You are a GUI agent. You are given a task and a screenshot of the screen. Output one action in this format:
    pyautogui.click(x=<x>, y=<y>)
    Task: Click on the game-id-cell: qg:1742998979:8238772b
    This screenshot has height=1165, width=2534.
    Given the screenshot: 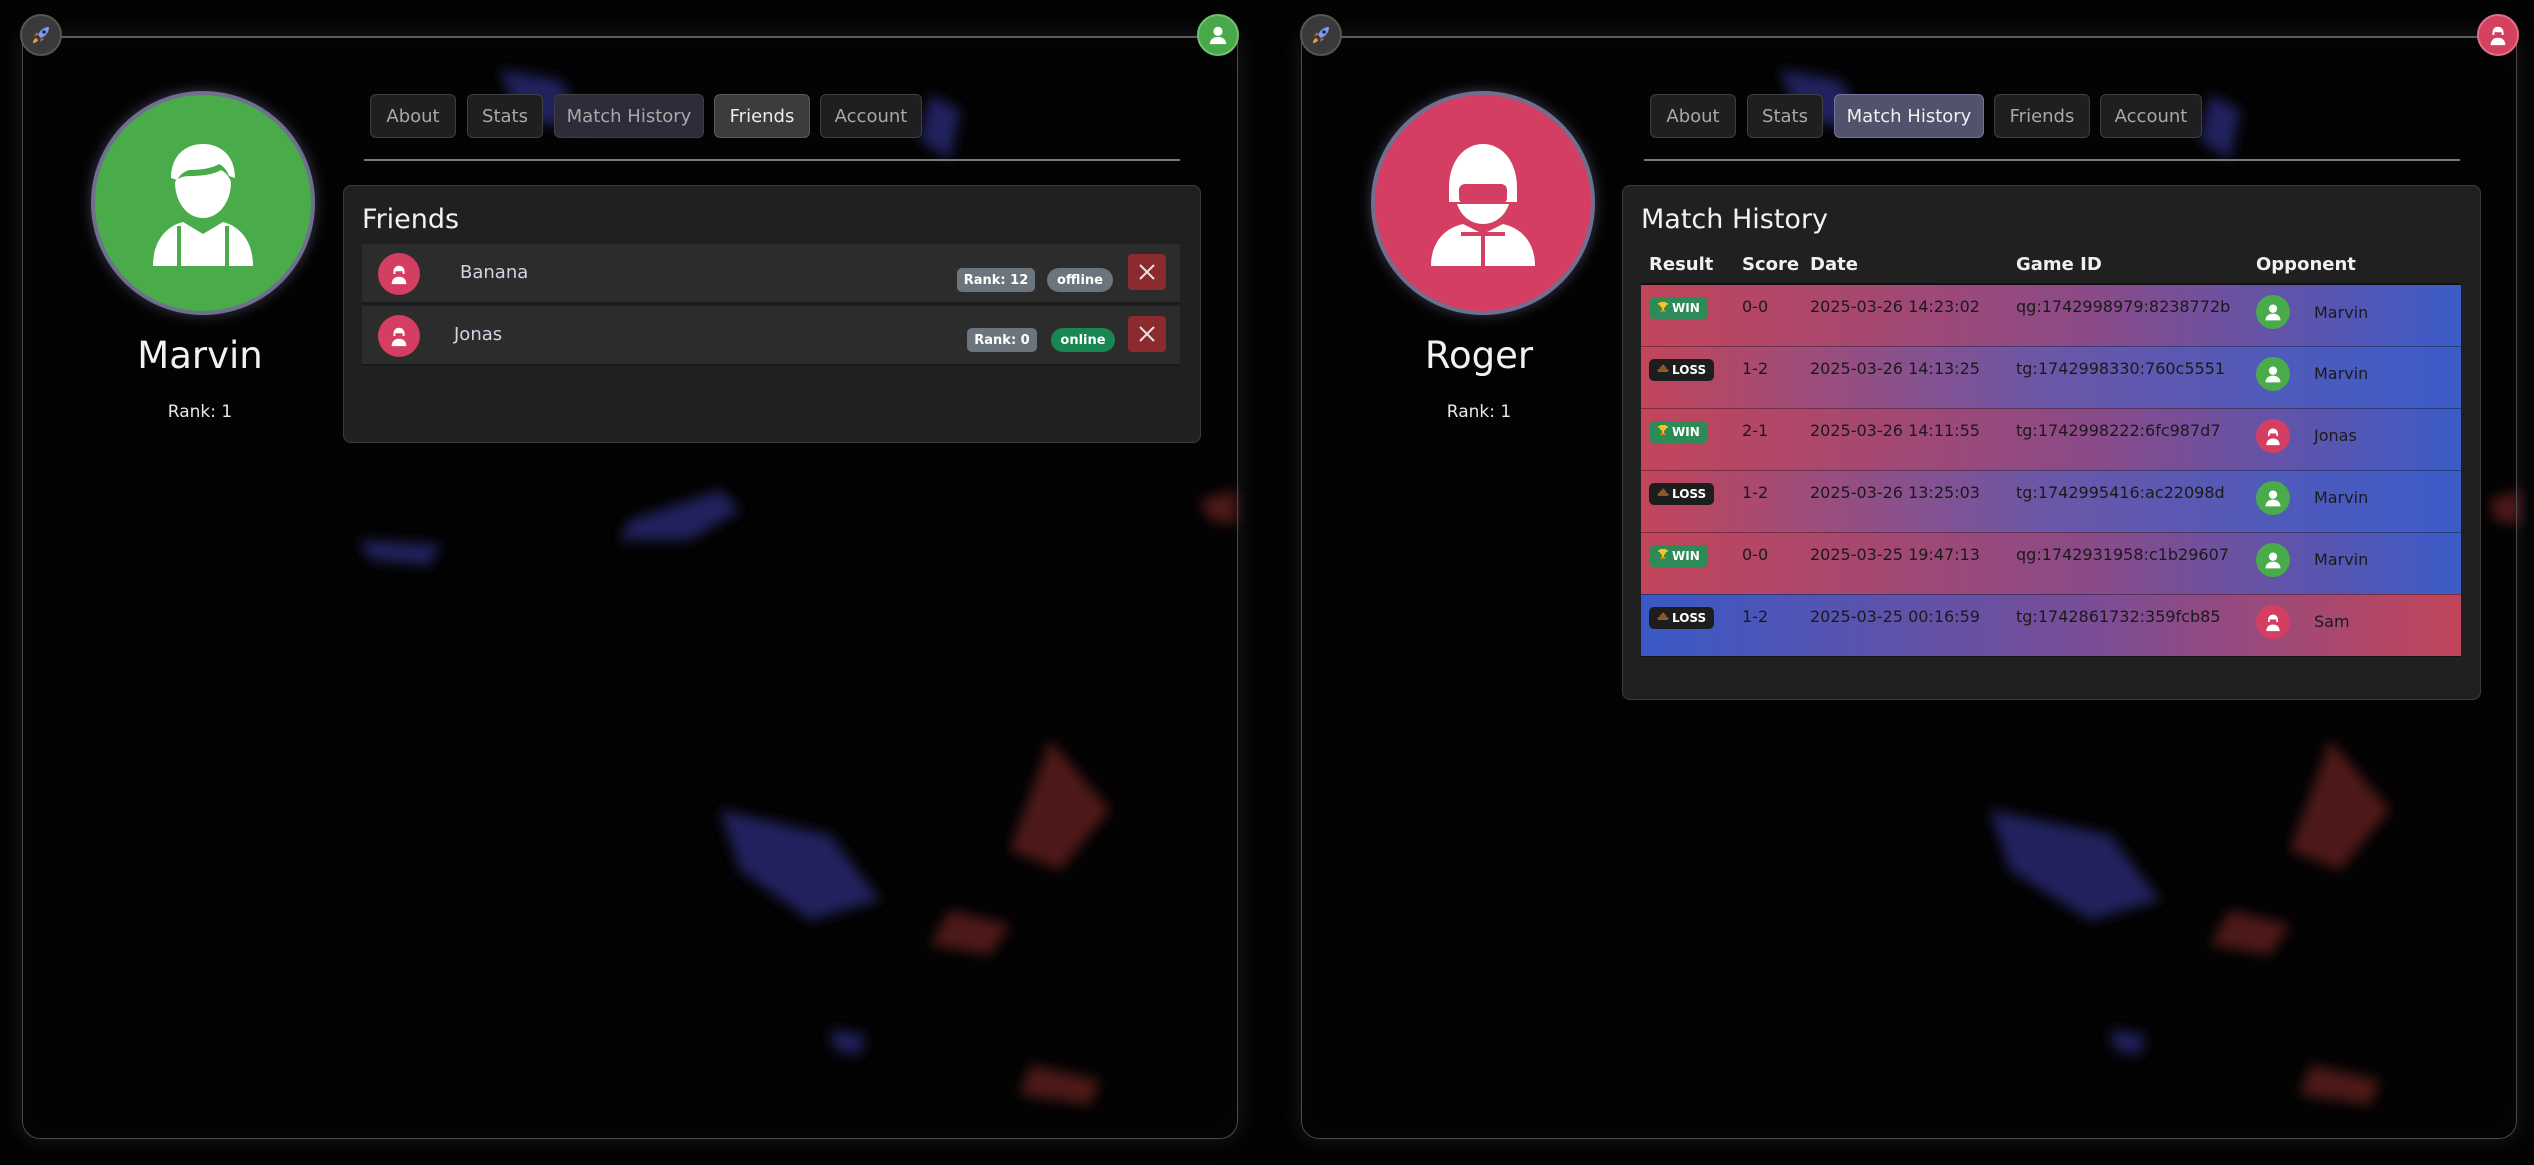 What is the action you would take?
    pyautogui.click(x=2128, y=315)
    